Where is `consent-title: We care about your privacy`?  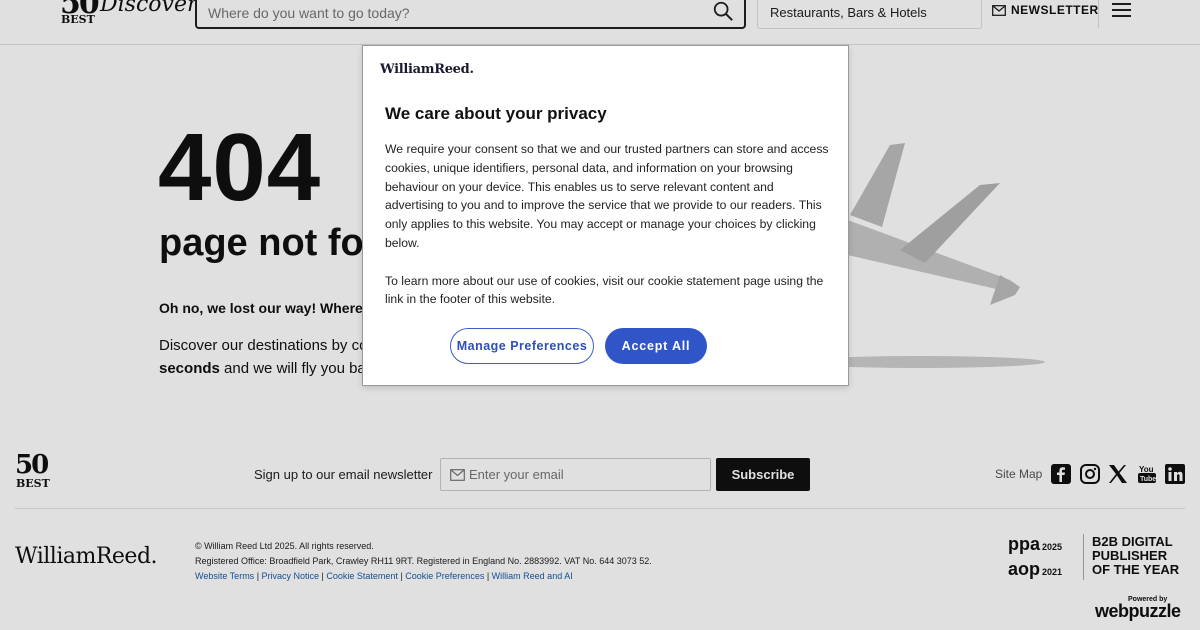 consent-title: We care about your privacy is located at coordinates (496, 113).